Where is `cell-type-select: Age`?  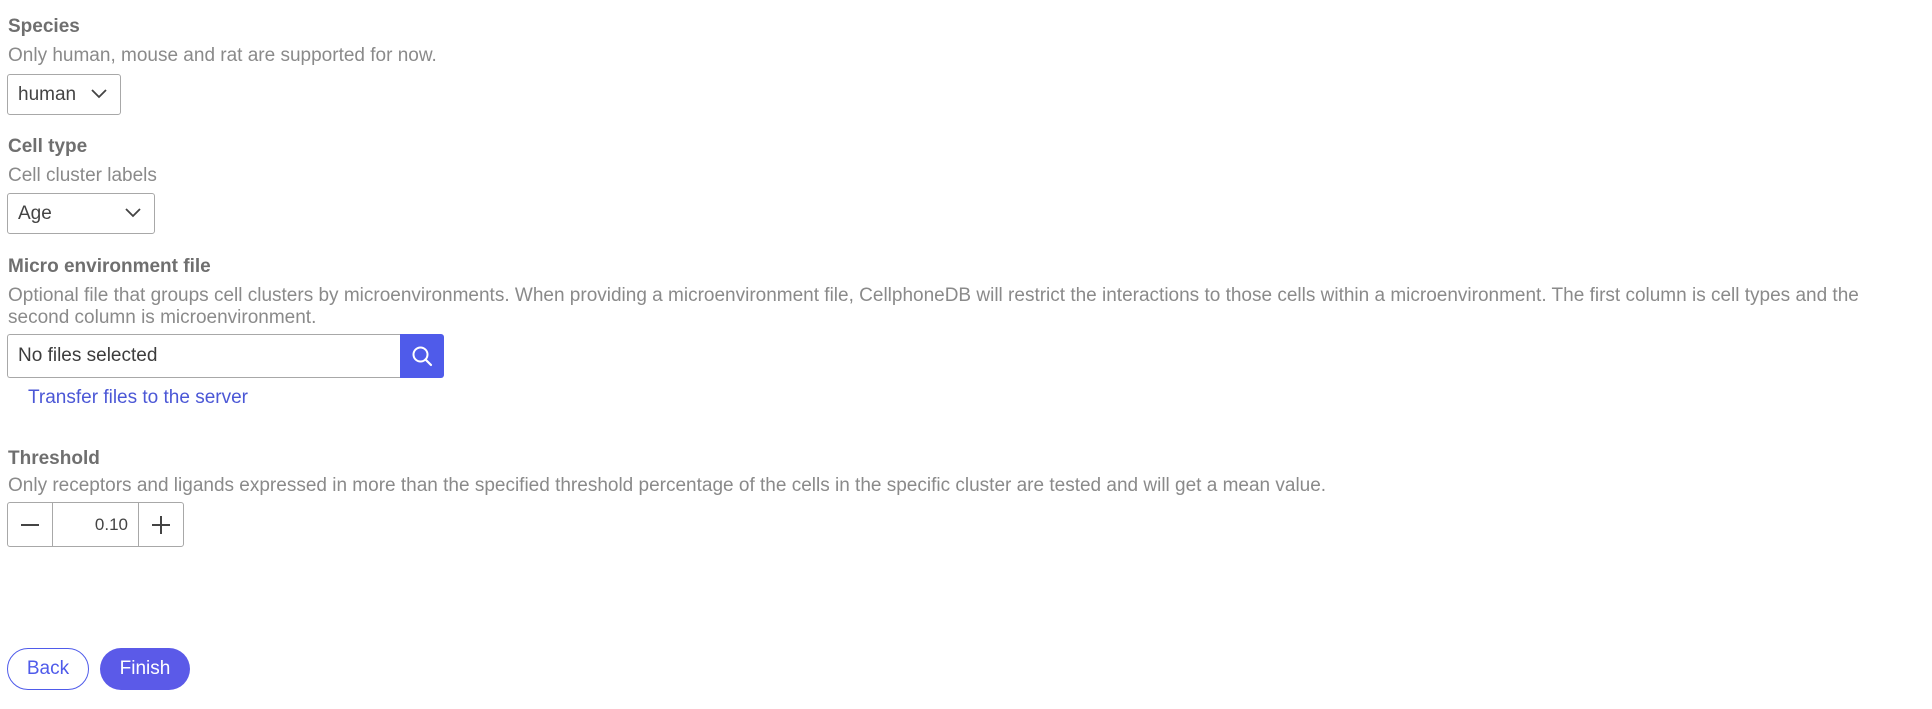
cell-type-select: Age is located at coordinates (81, 213).